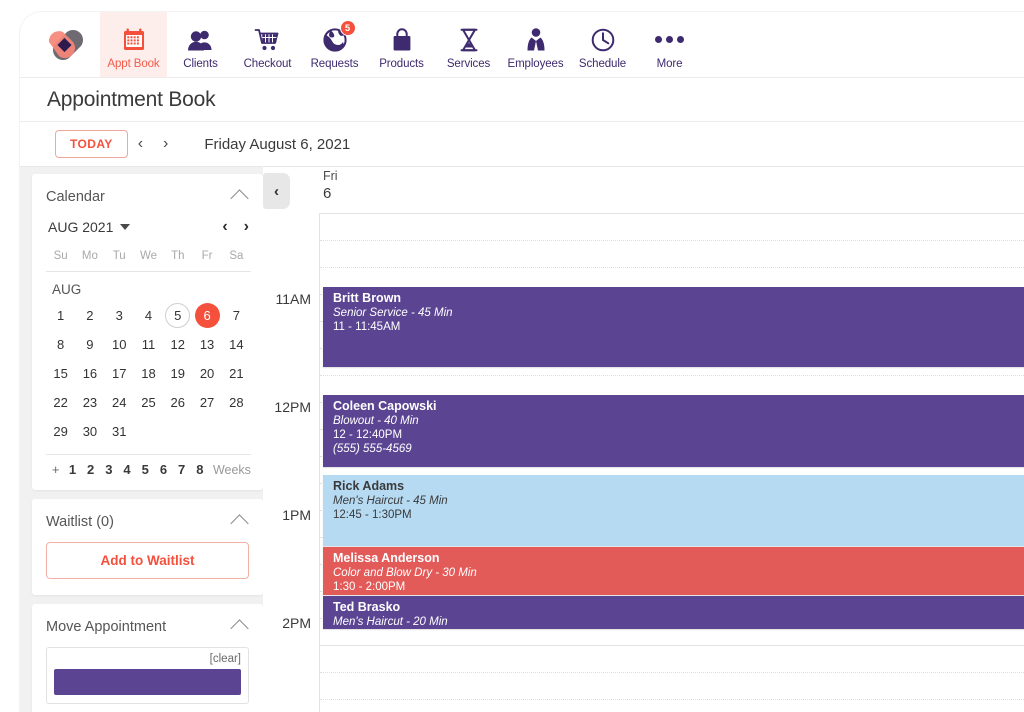 The height and width of the screenshot is (712, 1024). I want to click on calendar-day-3: 3, so click(119, 315).